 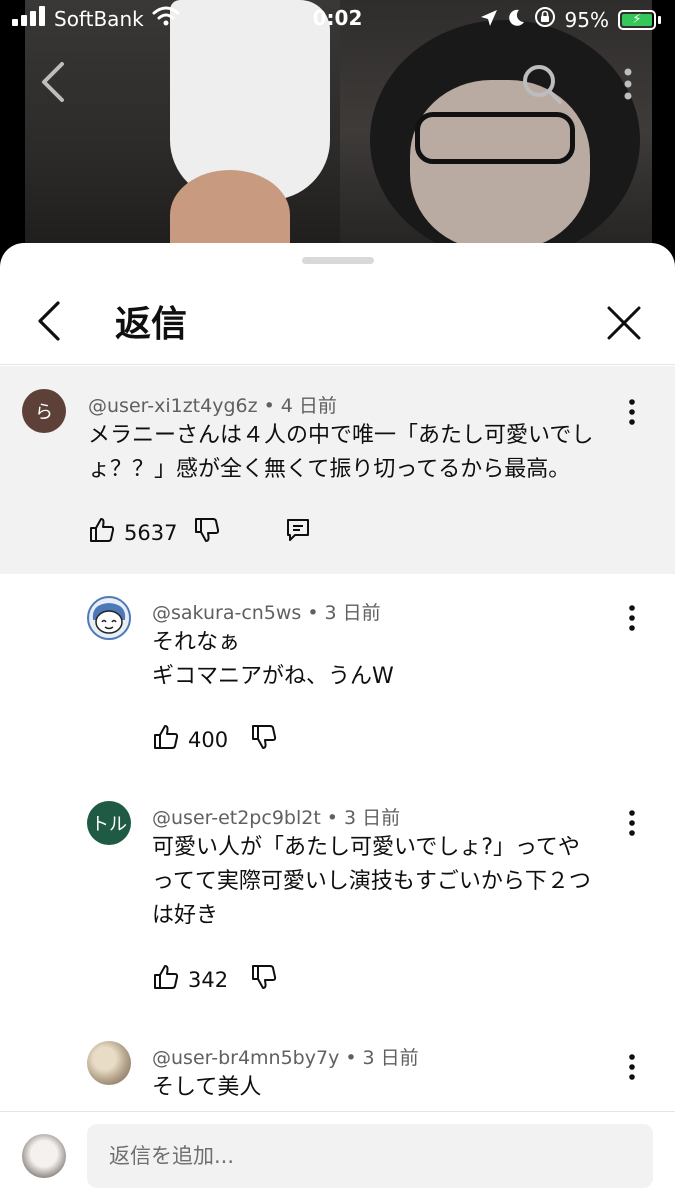 What do you see at coordinates (208, 739) in the screenshot?
I see `like-count: 400` at bounding box center [208, 739].